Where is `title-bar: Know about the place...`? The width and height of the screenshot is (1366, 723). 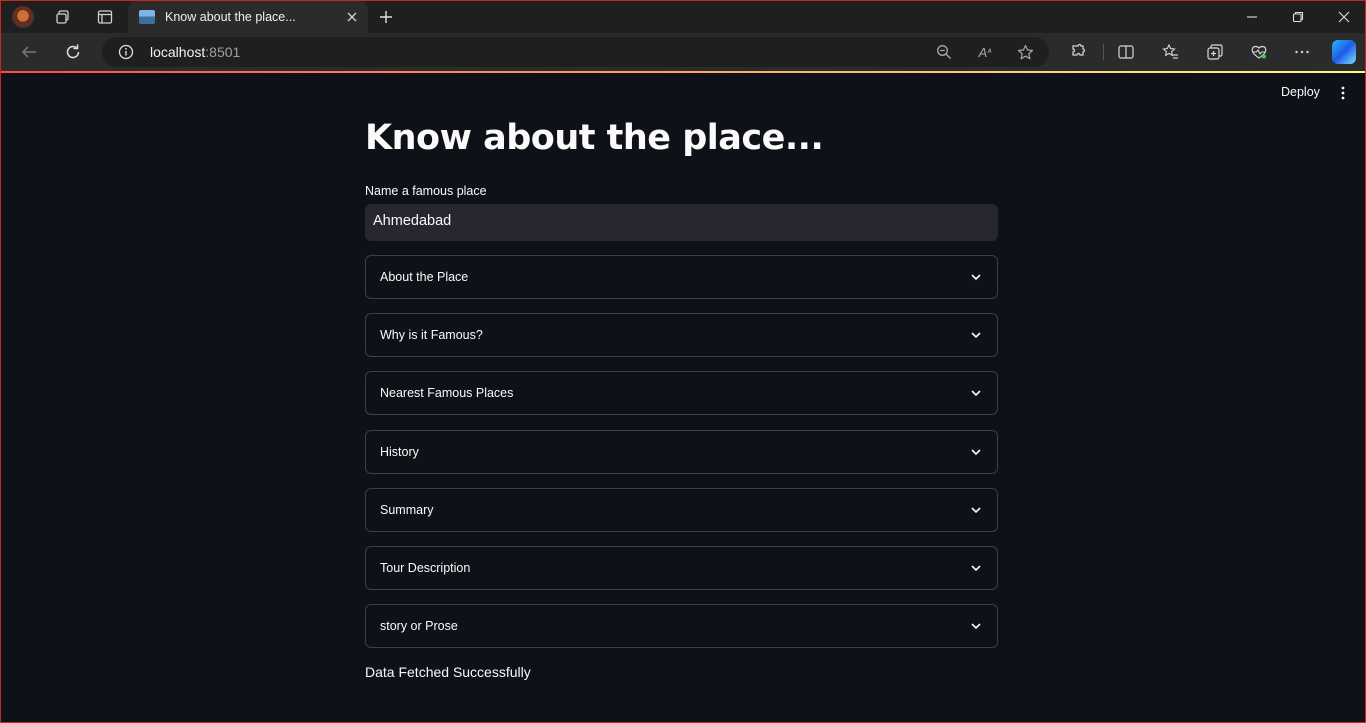
title-bar: Know about the place... is located at coordinates (683, 17).